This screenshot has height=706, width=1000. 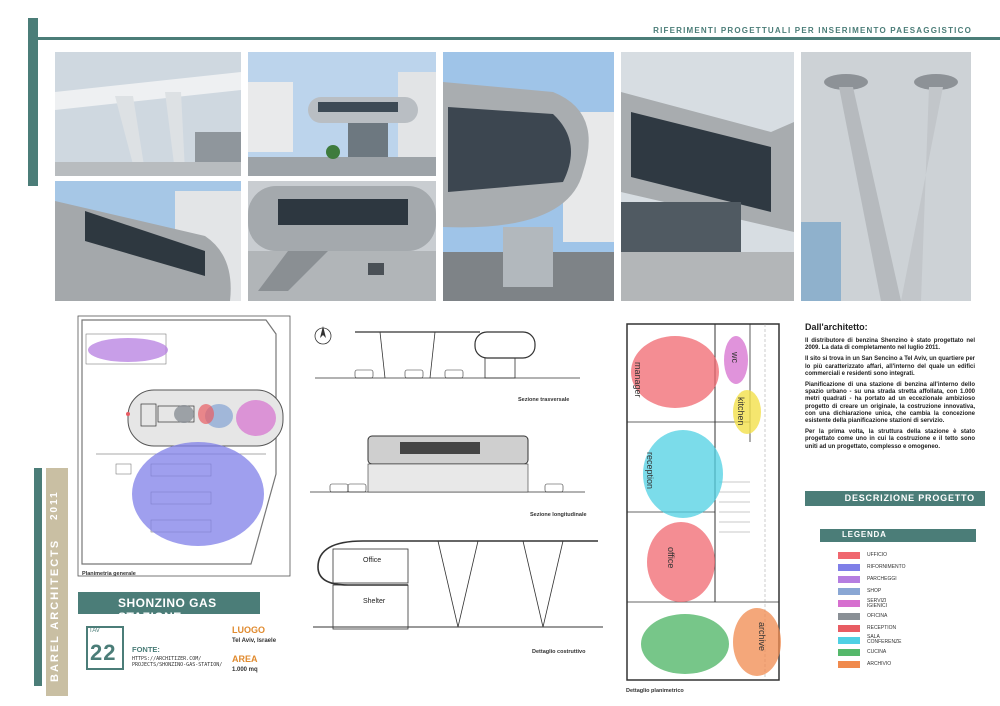 What do you see at coordinates (762, 636) in the screenshot?
I see `plan-label-archive: archive` at bounding box center [762, 636].